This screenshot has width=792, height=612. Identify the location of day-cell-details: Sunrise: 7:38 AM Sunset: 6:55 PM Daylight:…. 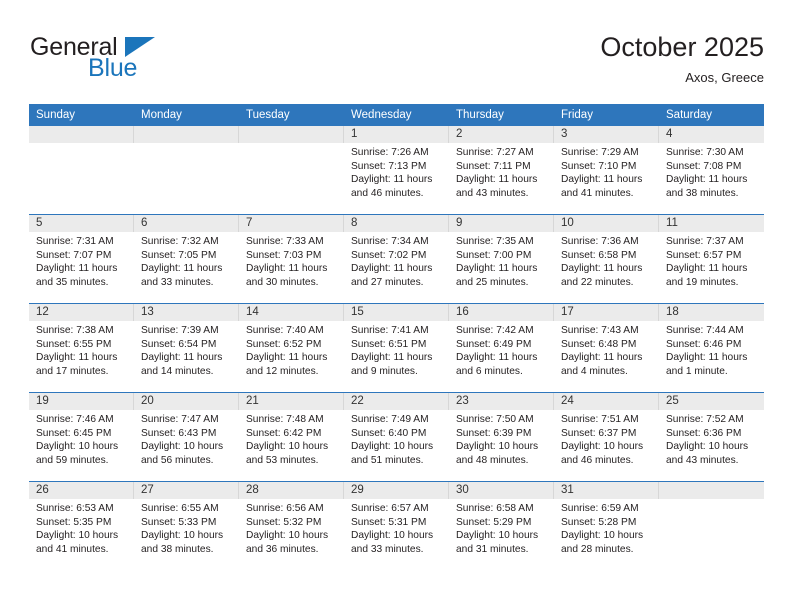
(81, 349).